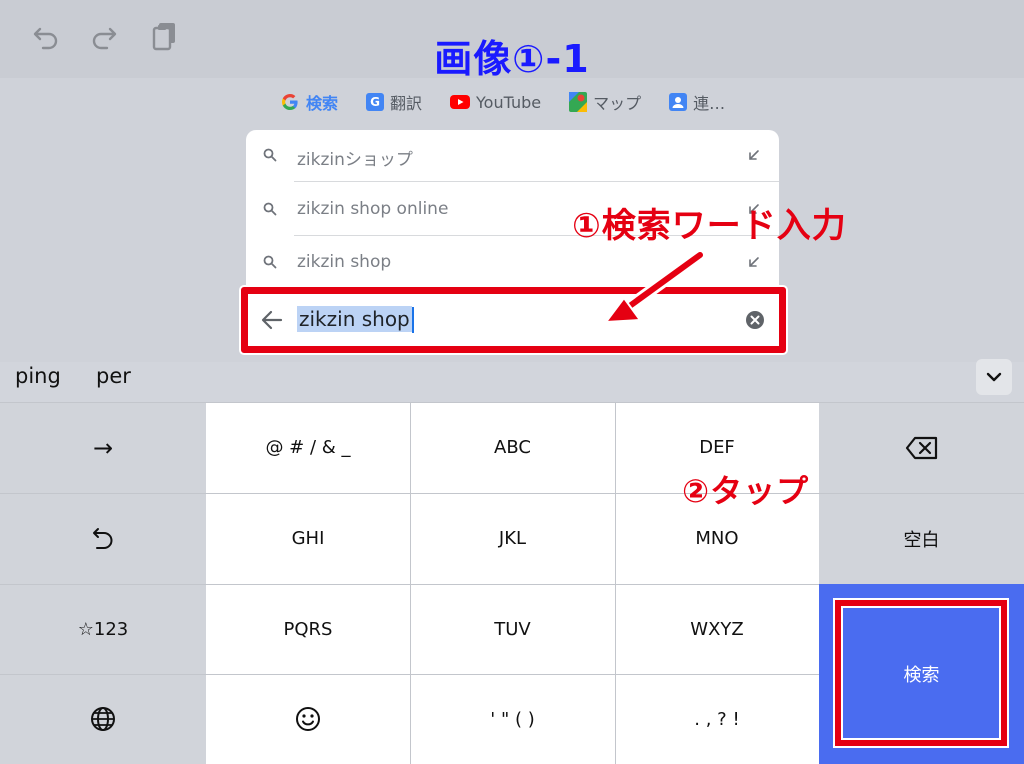 The height and width of the screenshot is (764, 1024). I want to click on pqrs-key: PQRS, so click(308, 629).